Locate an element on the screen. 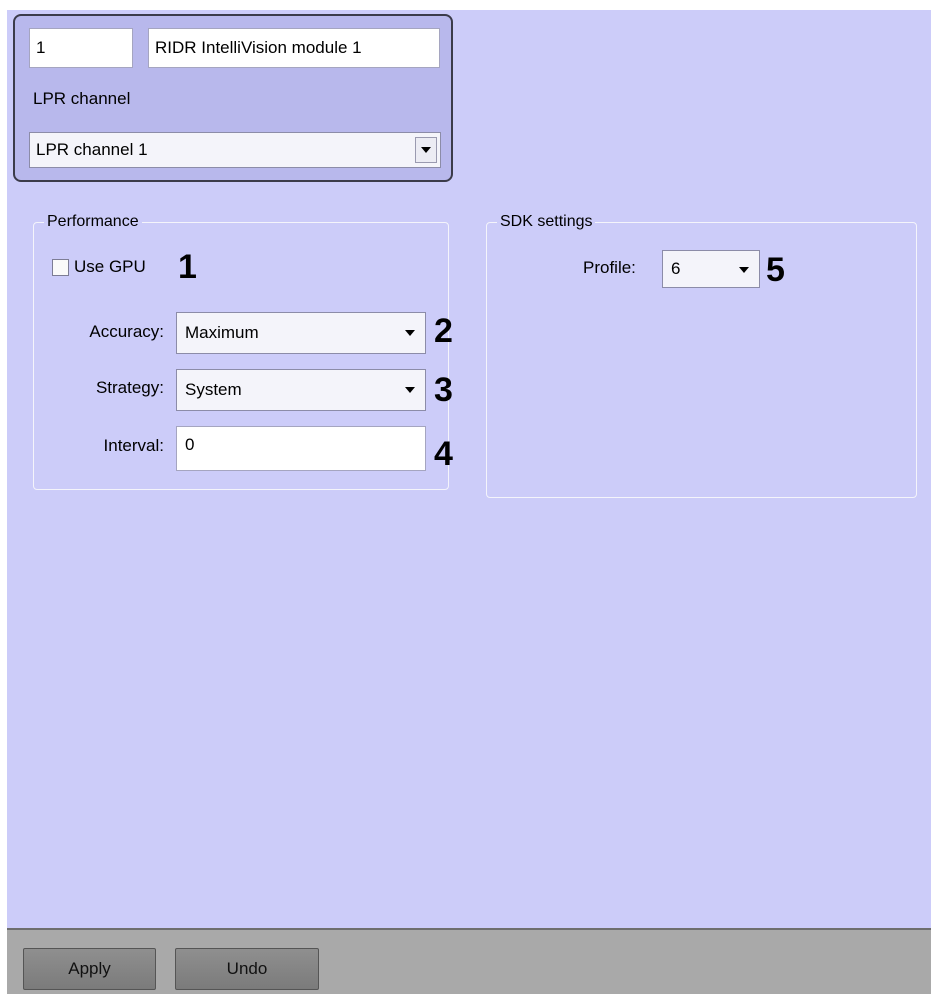 The height and width of the screenshot is (994, 931). profile-label: Profile: is located at coordinates (609, 267).